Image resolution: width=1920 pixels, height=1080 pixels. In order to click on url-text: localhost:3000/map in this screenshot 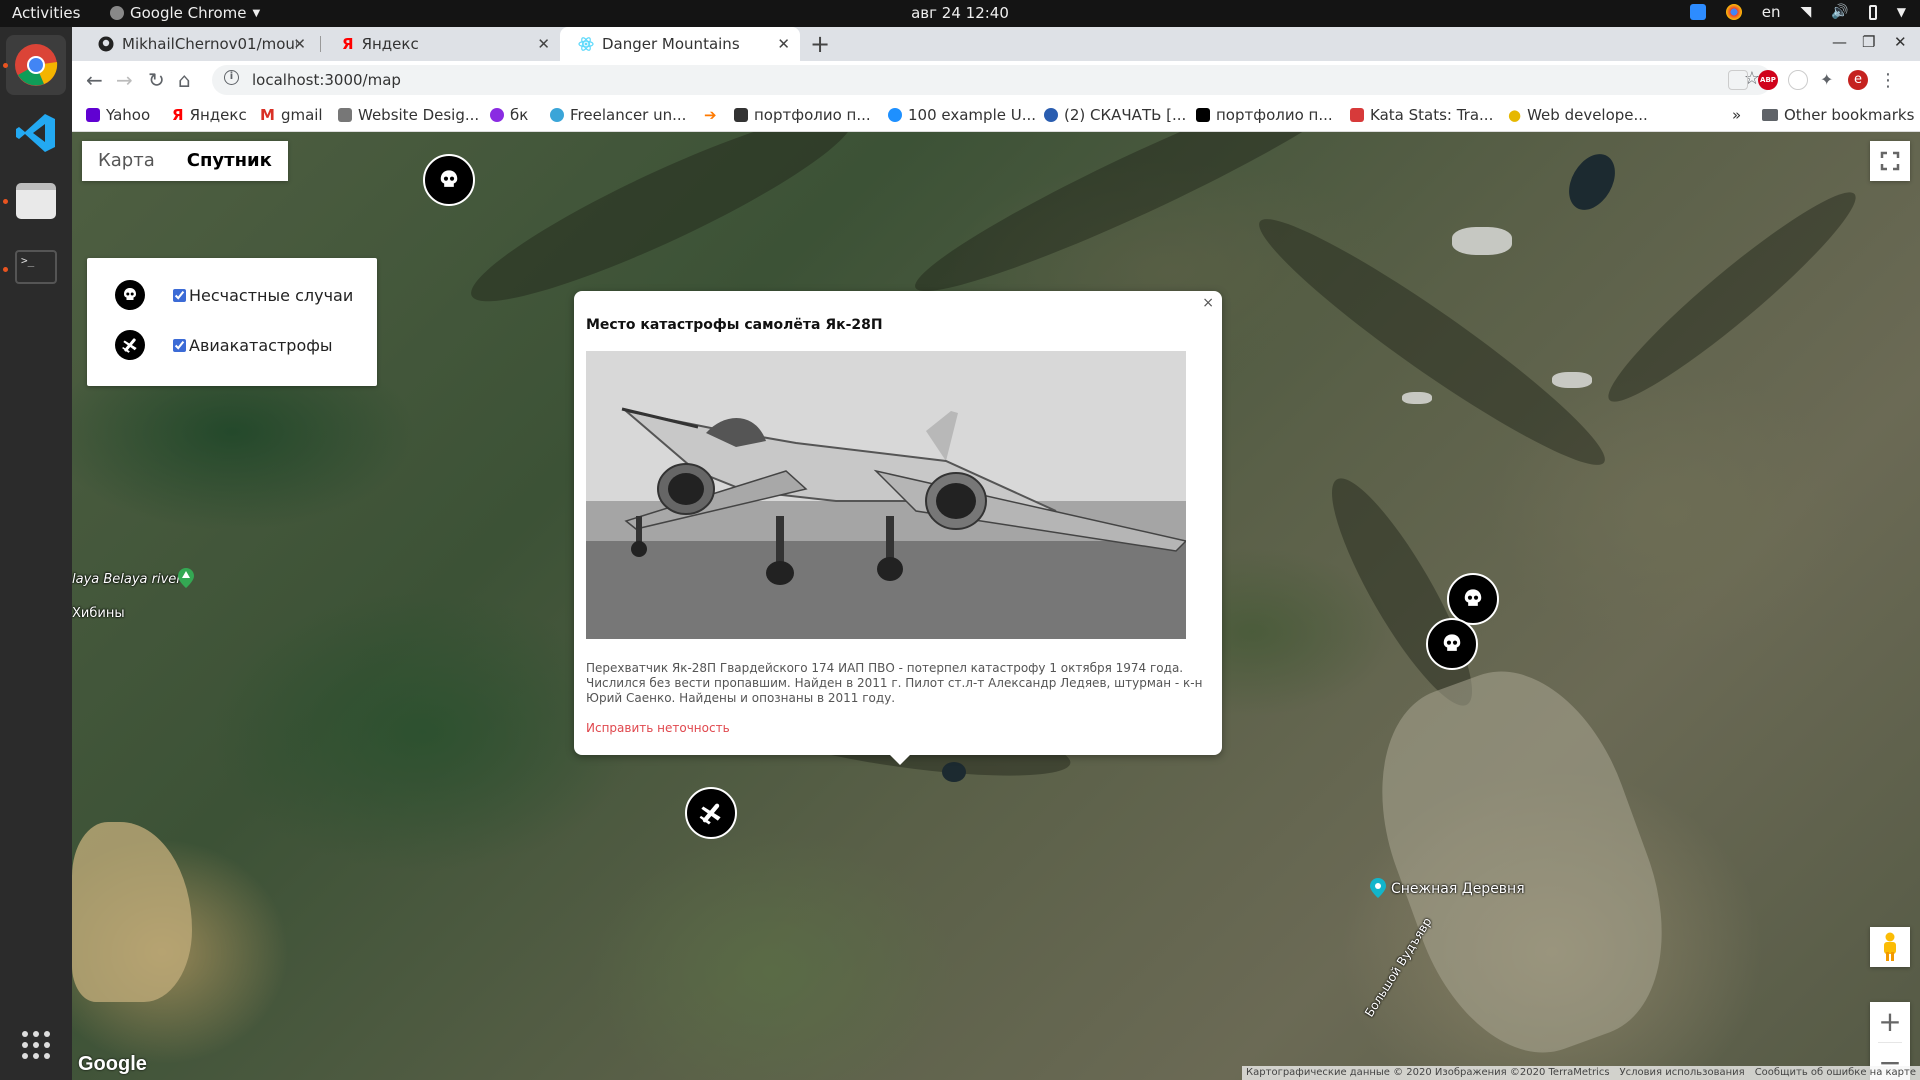, I will do `click(326, 80)`.